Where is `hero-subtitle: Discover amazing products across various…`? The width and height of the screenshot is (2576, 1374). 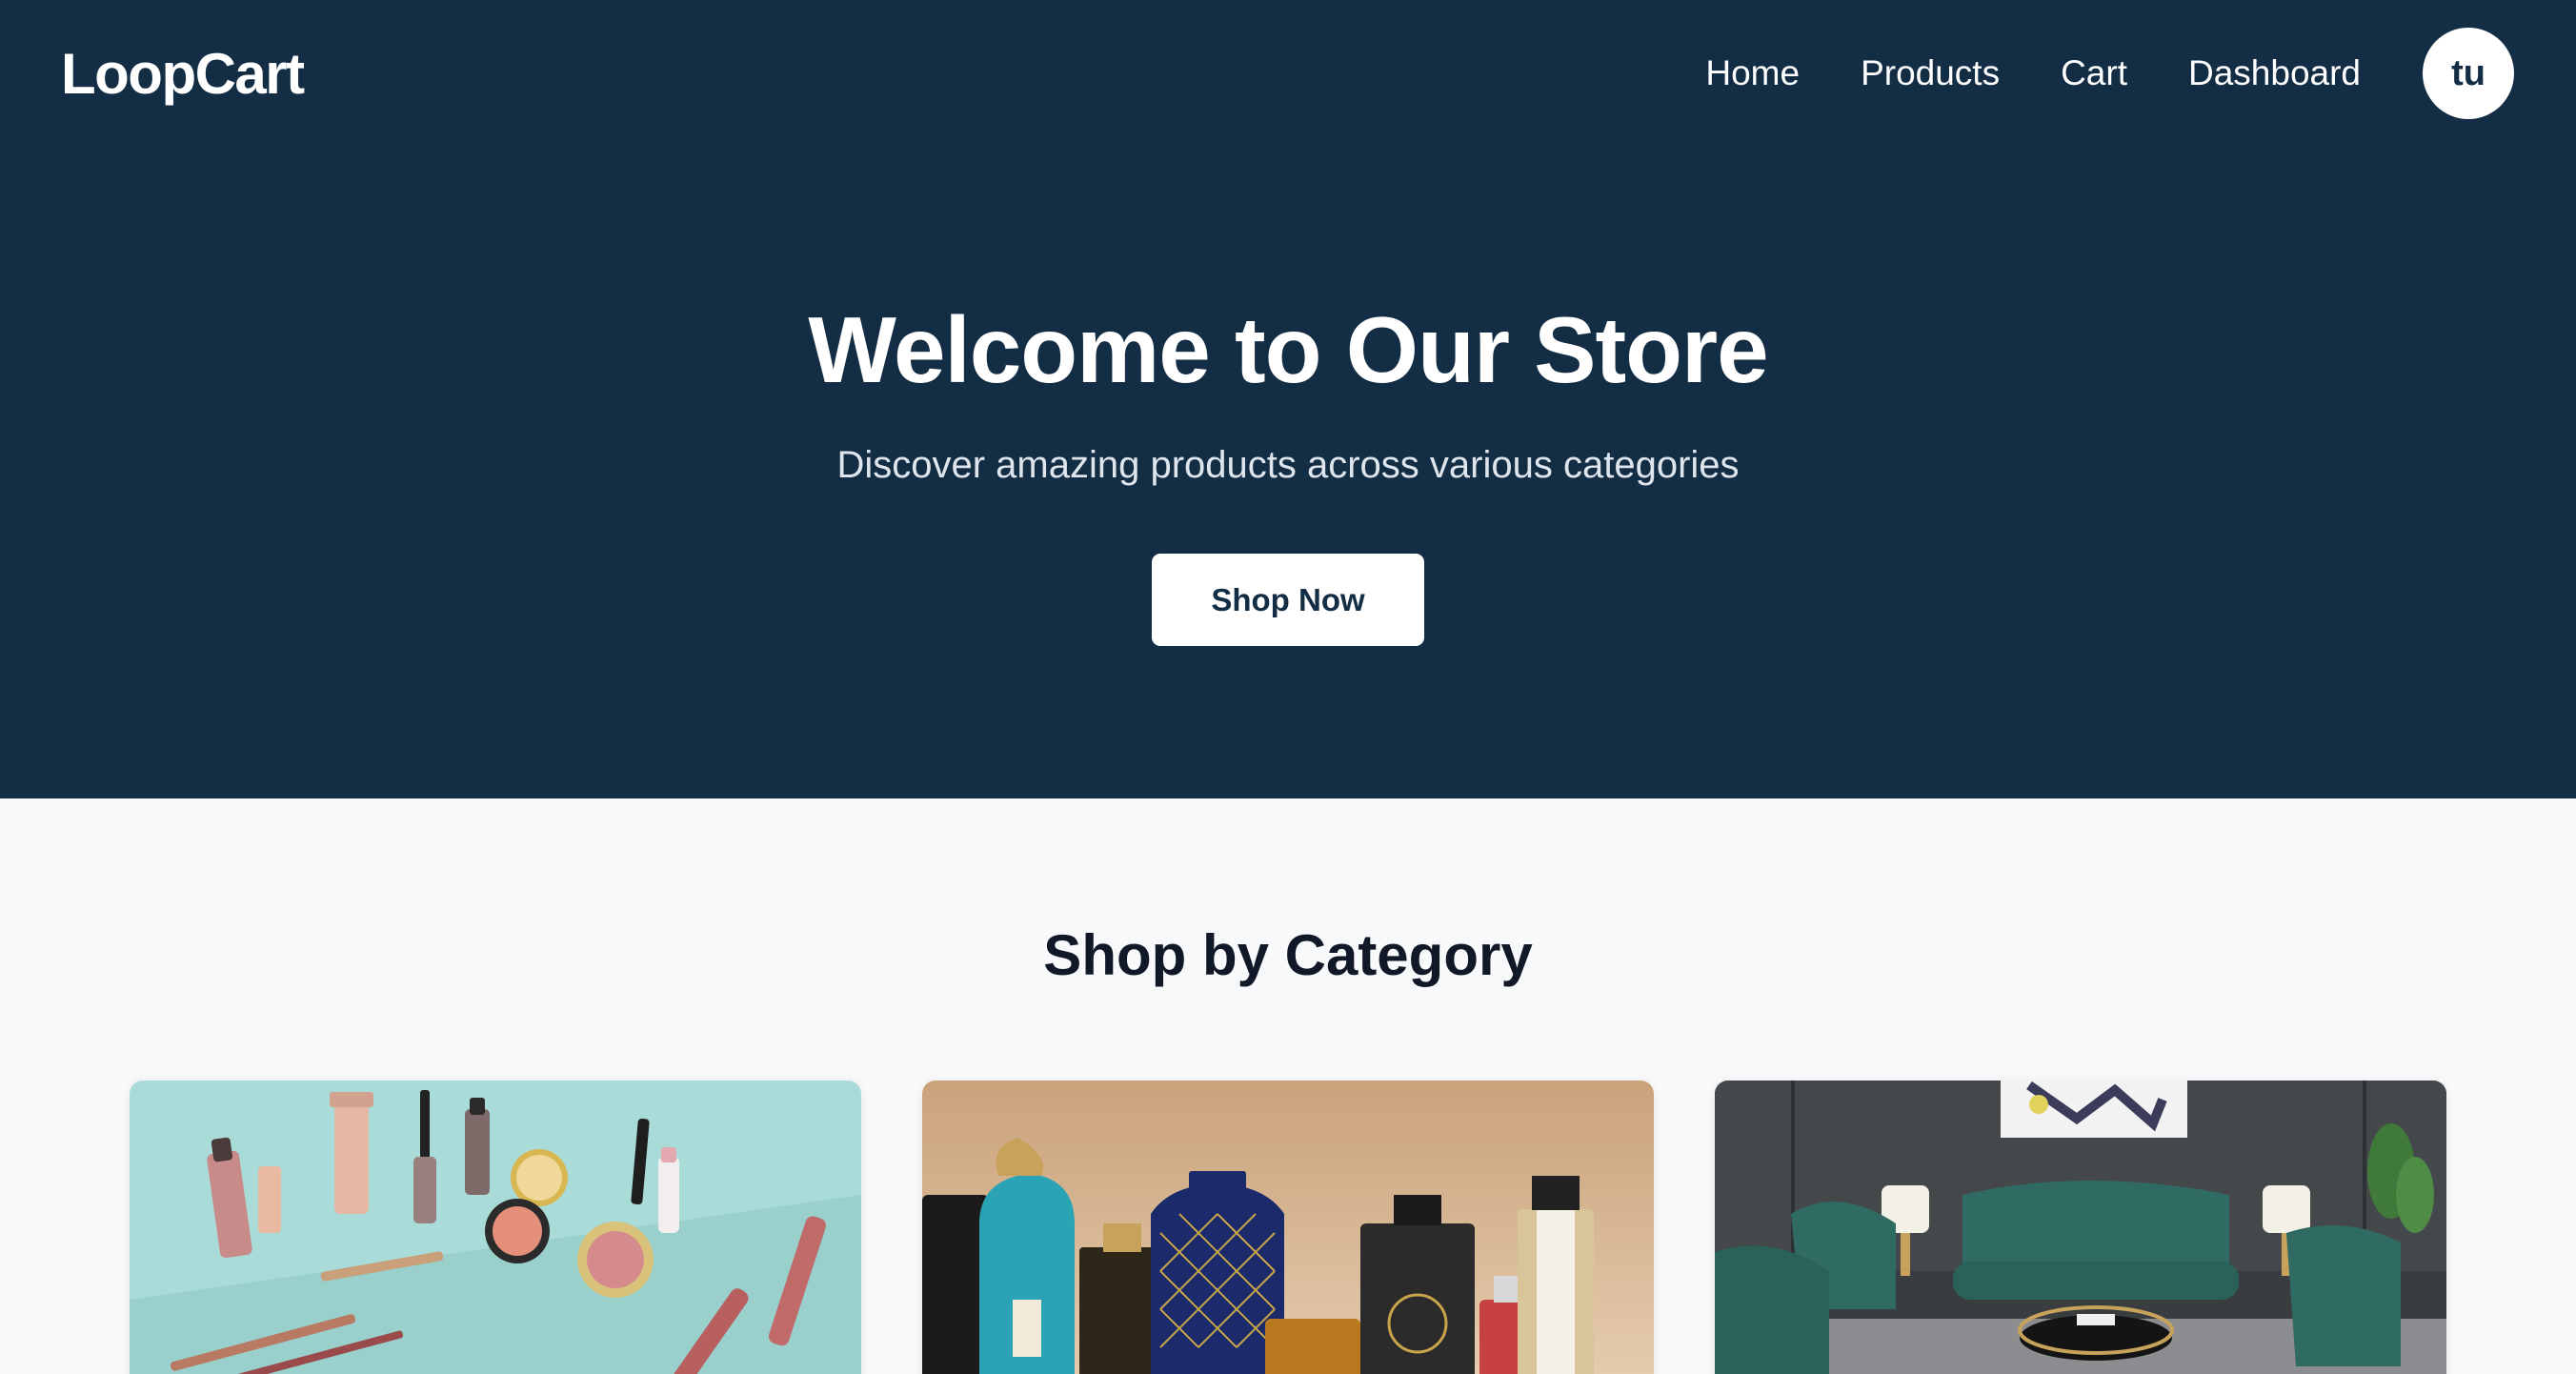 hero-subtitle: Discover amazing products across various… is located at coordinates (1288, 465).